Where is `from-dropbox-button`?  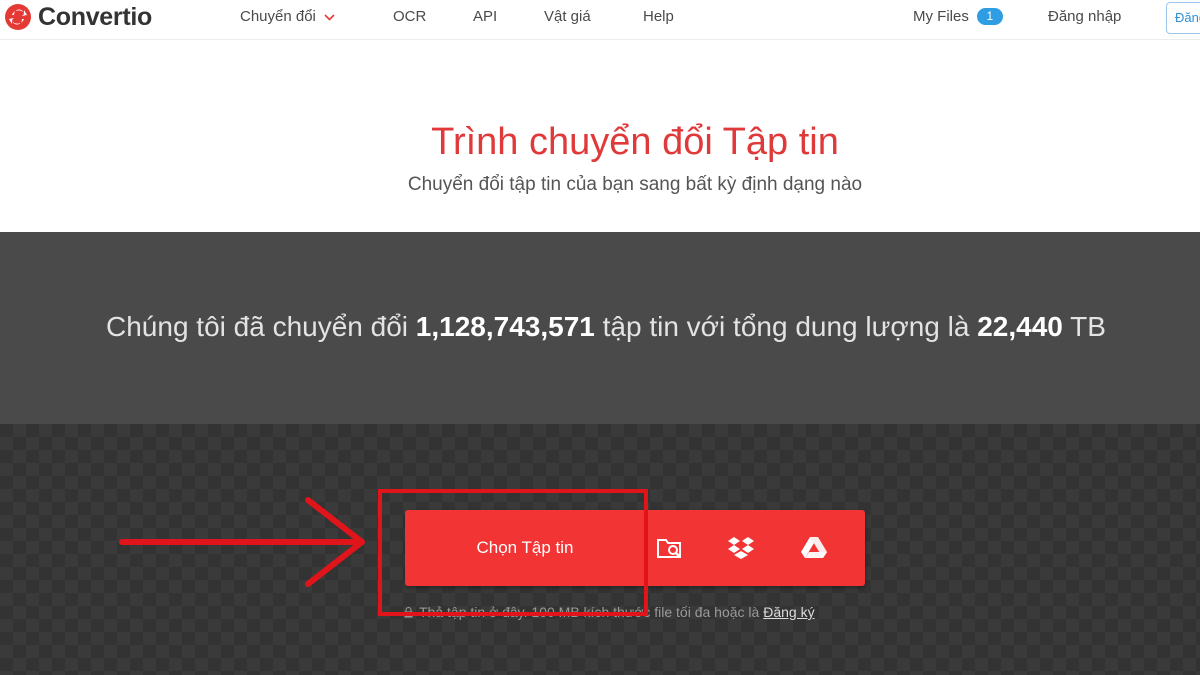
from-dropbox-button is located at coordinates (741, 548).